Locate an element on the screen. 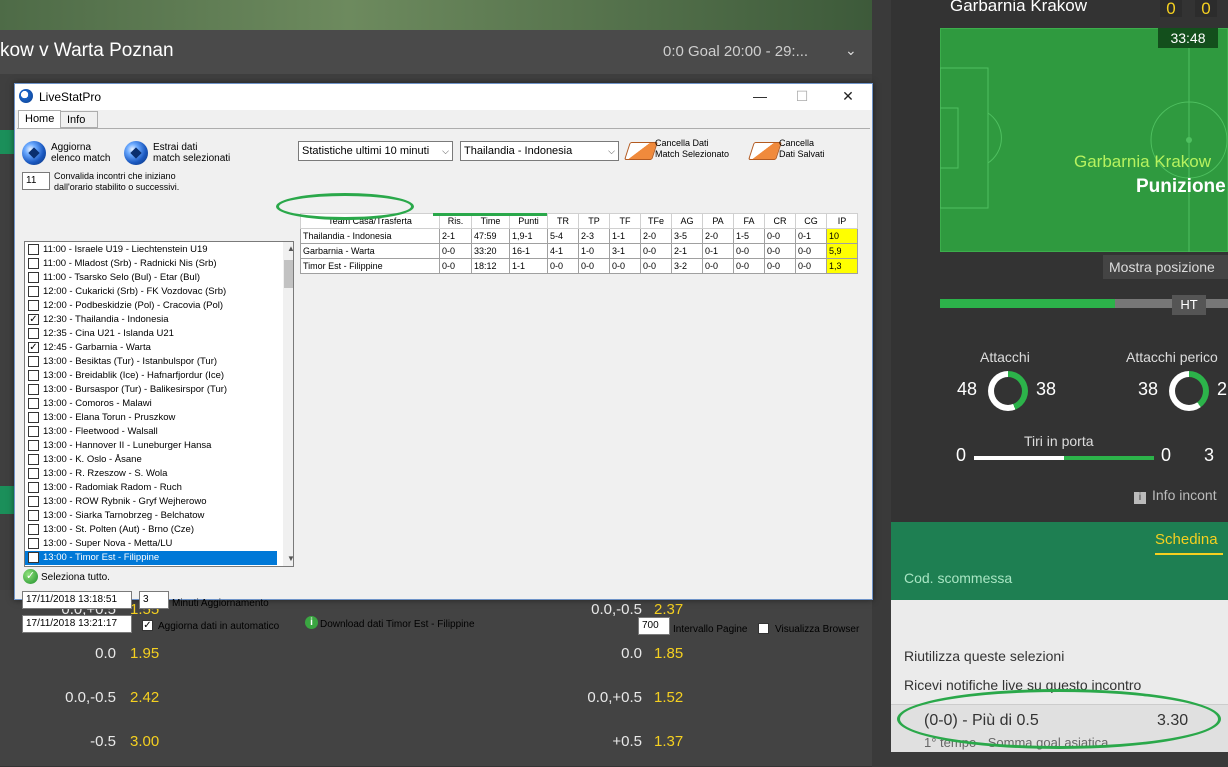 The image size is (1228, 767). update-list-button: Aggiorna elenco match is located at coordinates (80, 153).